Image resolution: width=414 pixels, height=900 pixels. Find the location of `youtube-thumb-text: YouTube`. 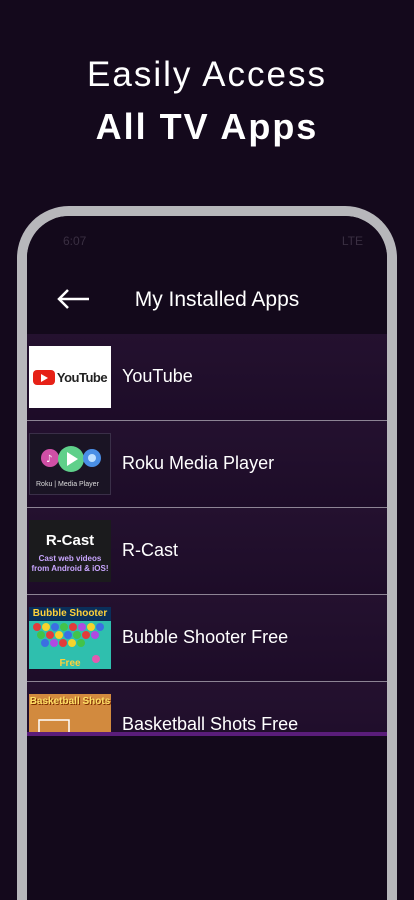

youtube-thumb-text: YouTube is located at coordinates (82, 377).